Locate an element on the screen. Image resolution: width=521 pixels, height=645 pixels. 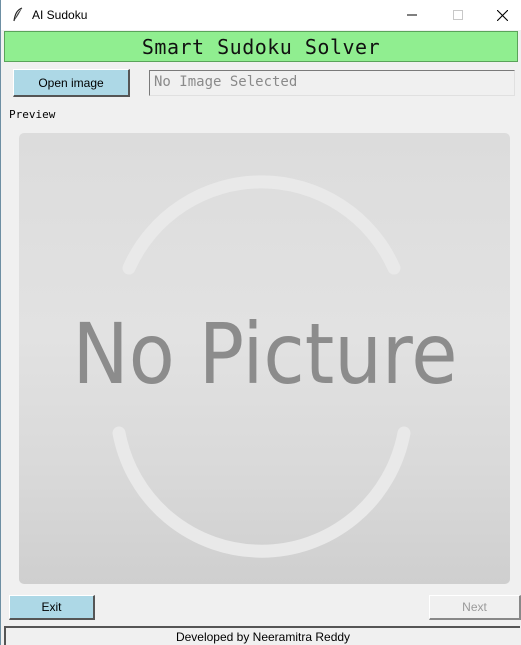
minimize-button is located at coordinates (412, 15).